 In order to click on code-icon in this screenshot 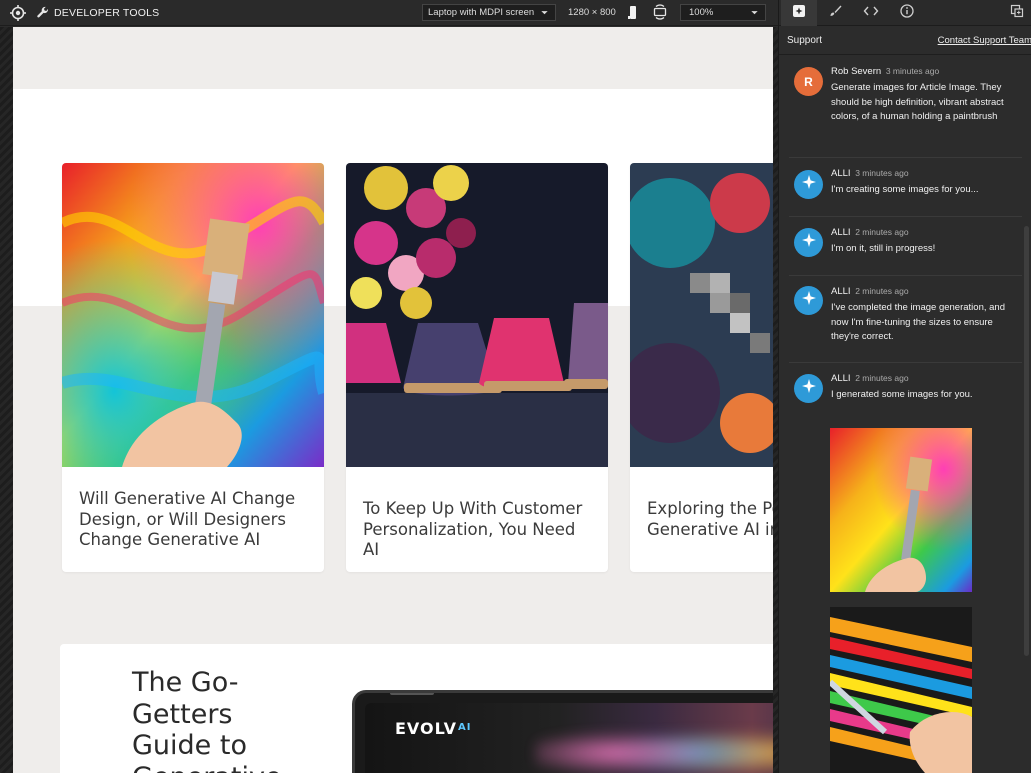, I will do `click(871, 13)`.